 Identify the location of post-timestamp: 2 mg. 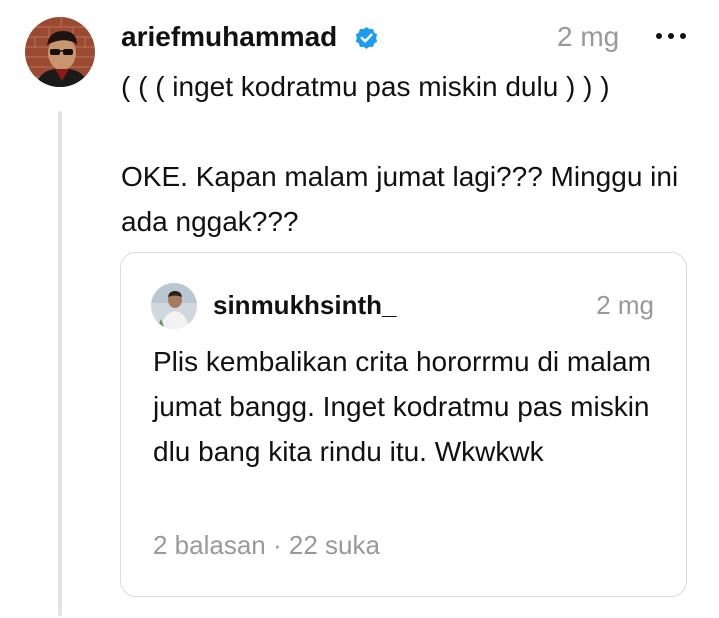
(588, 36).